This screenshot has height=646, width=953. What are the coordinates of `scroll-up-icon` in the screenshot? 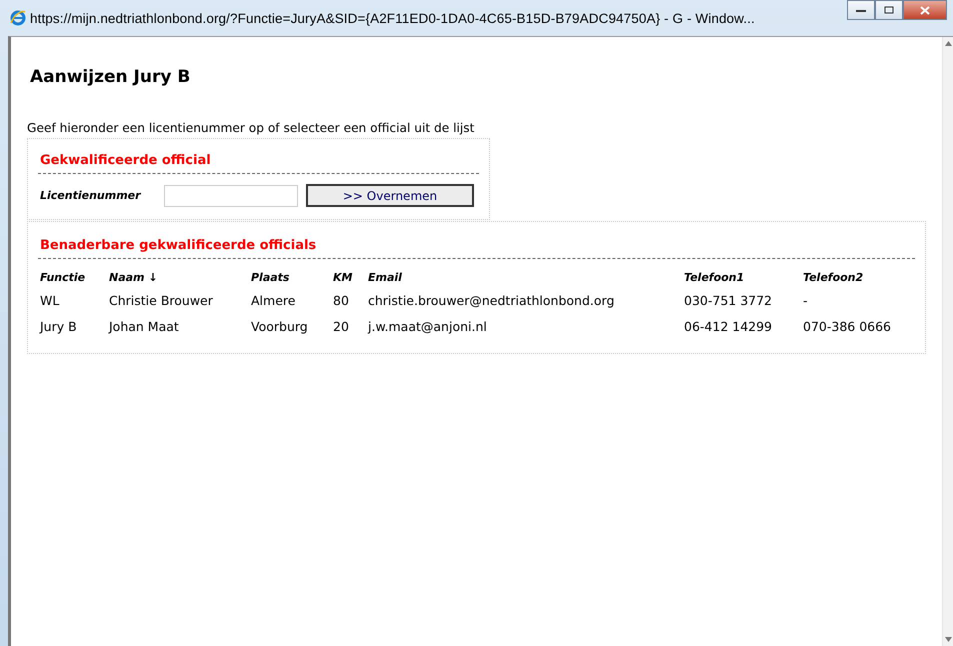 It's located at (948, 43).